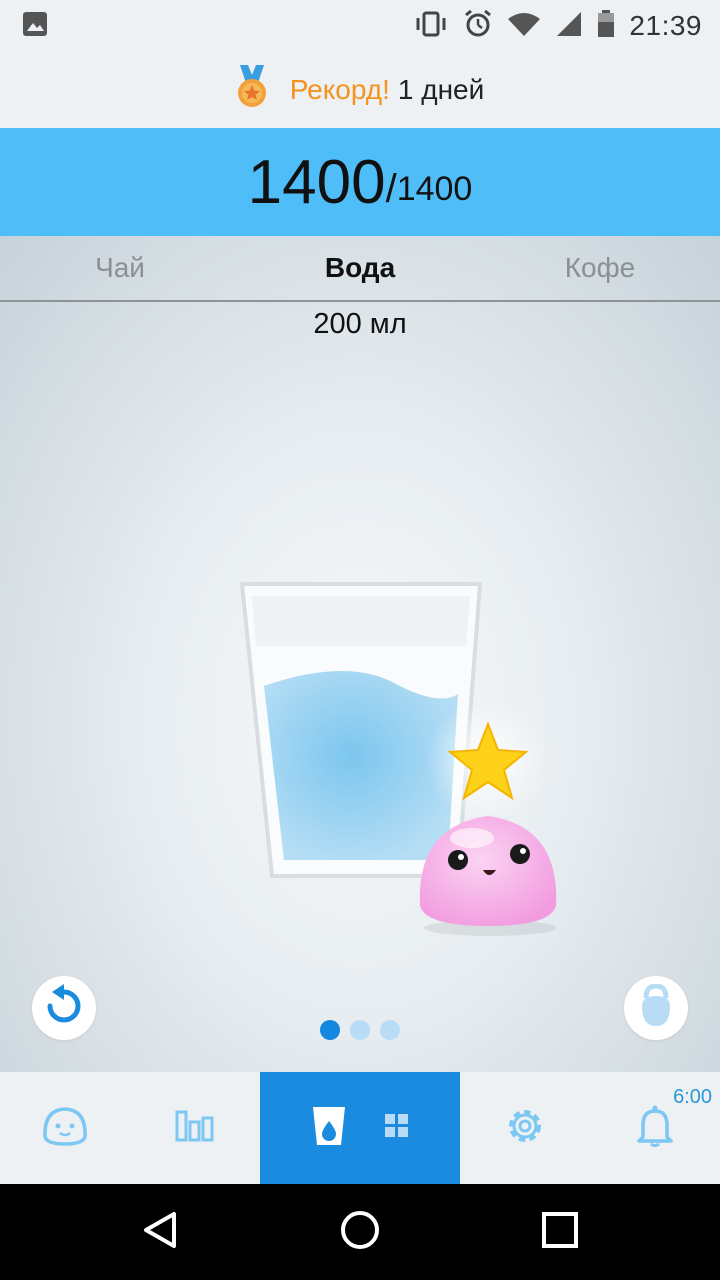 The image size is (720, 1280). I want to click on nav-reminders: 6:00, so click(655, 1128).